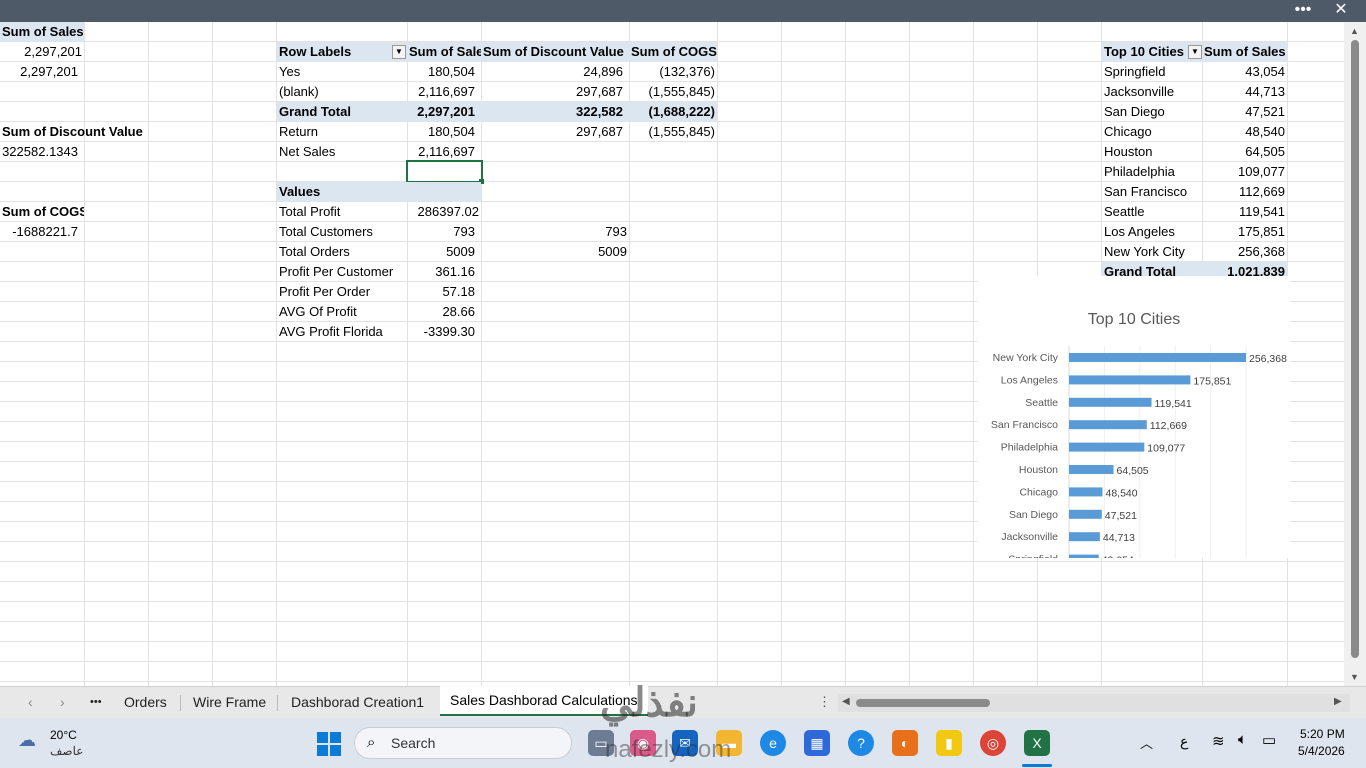 The width and height of the screenshot is (1366, 768). I want to click on value-label: AVG Profit Florida, so click(342, 332).